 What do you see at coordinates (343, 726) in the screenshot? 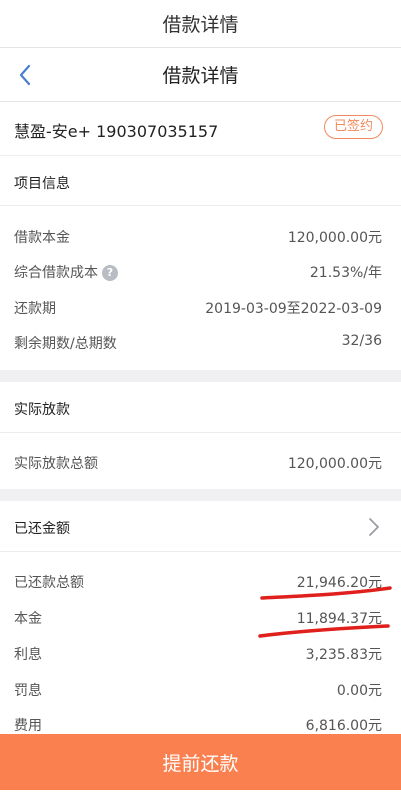
I see `row-value: 6,816.00元` at bounding box center [343, 726].